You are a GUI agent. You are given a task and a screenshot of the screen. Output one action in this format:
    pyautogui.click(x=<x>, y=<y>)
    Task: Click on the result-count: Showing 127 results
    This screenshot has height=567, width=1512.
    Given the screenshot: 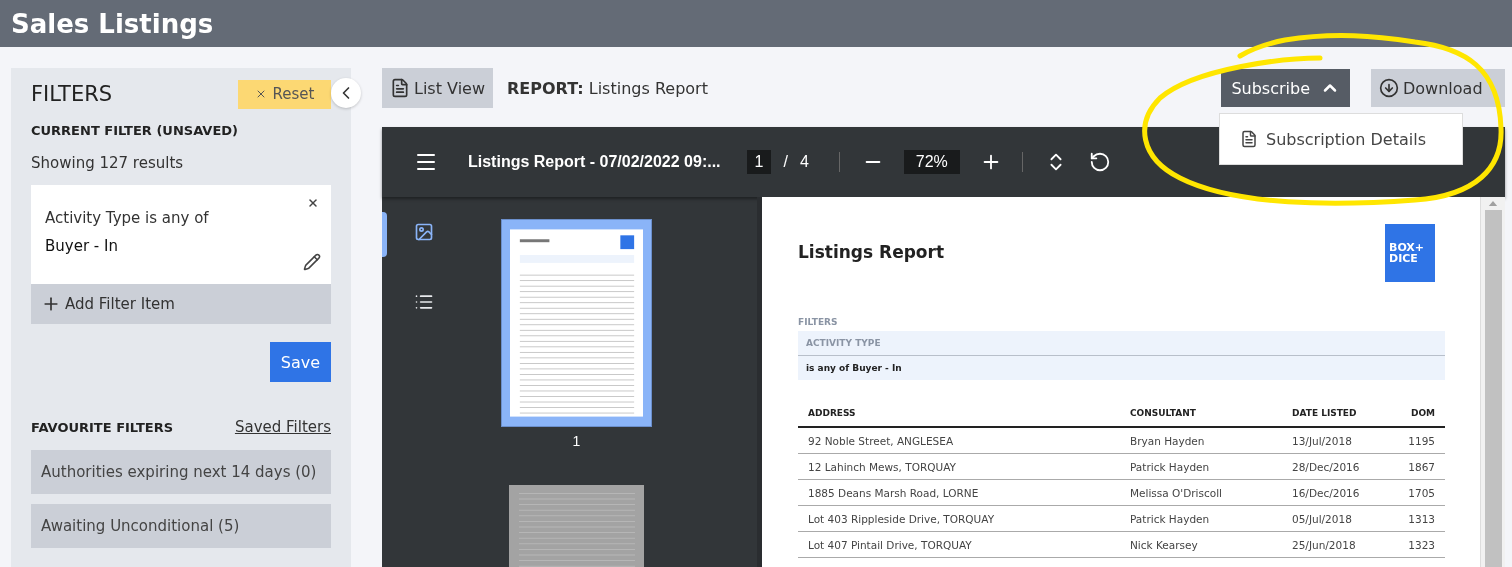 What is the action you would take?
    pyautogui.click(x=108, y=163)
    